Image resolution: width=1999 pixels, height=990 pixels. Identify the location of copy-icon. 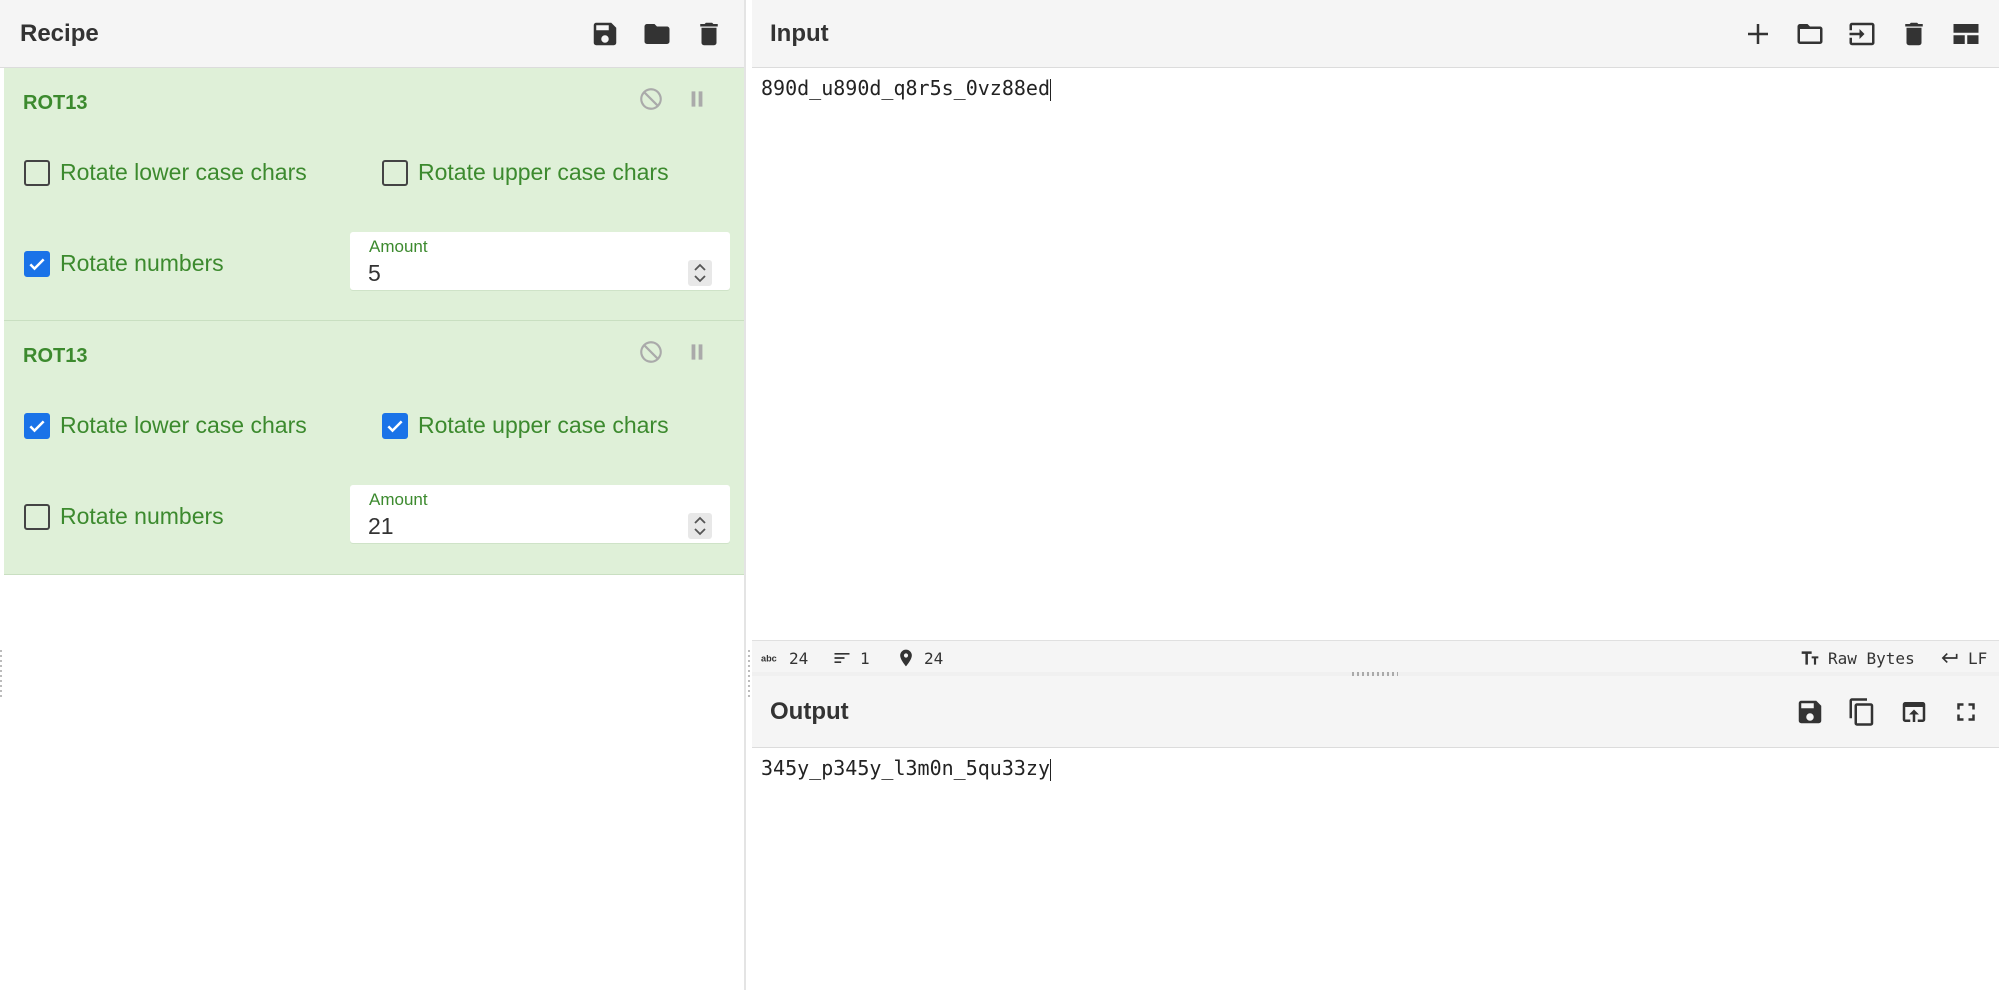
(1861, 711).